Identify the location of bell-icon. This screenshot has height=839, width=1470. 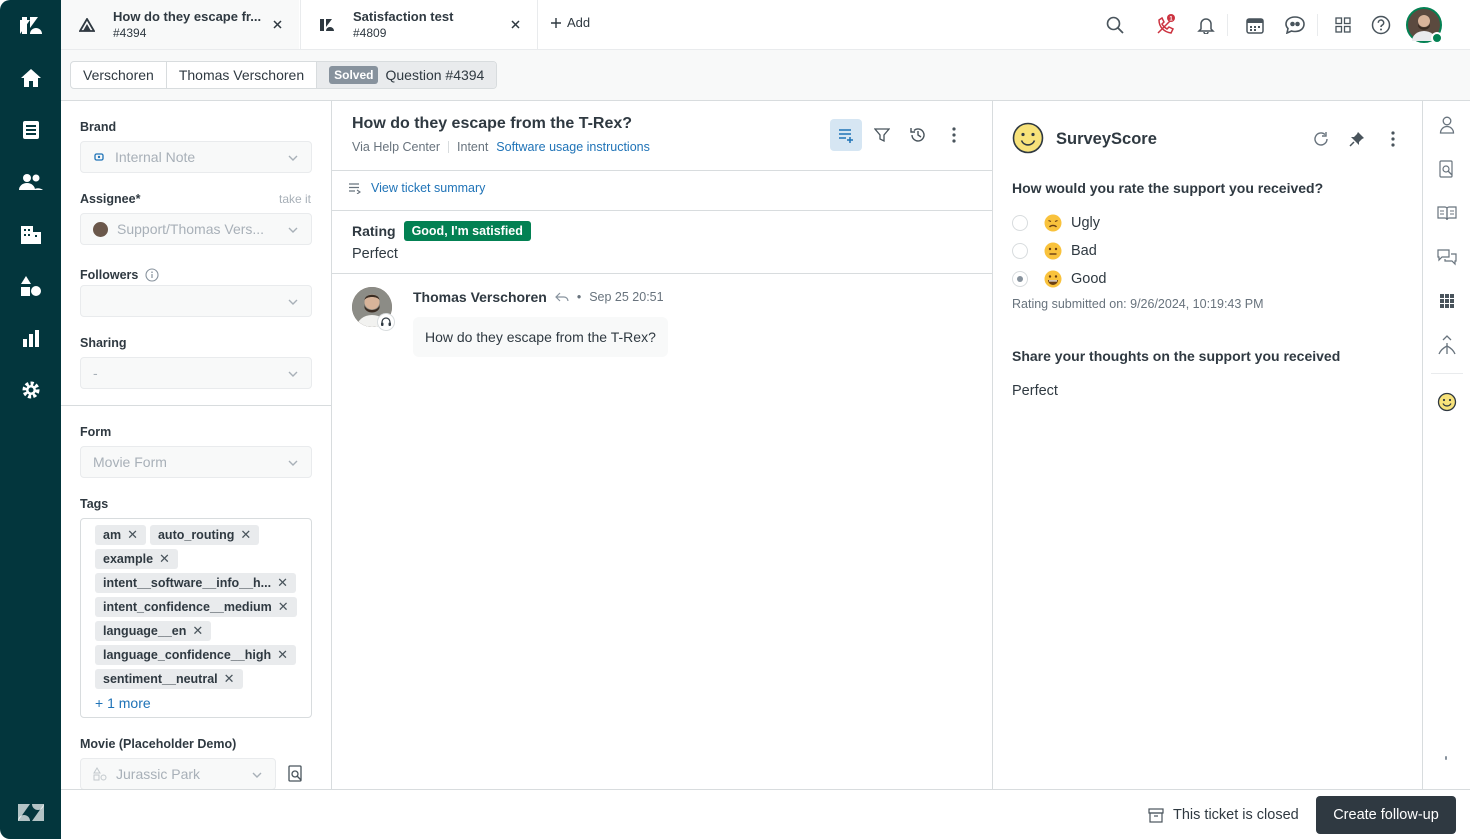
(1206, 25).